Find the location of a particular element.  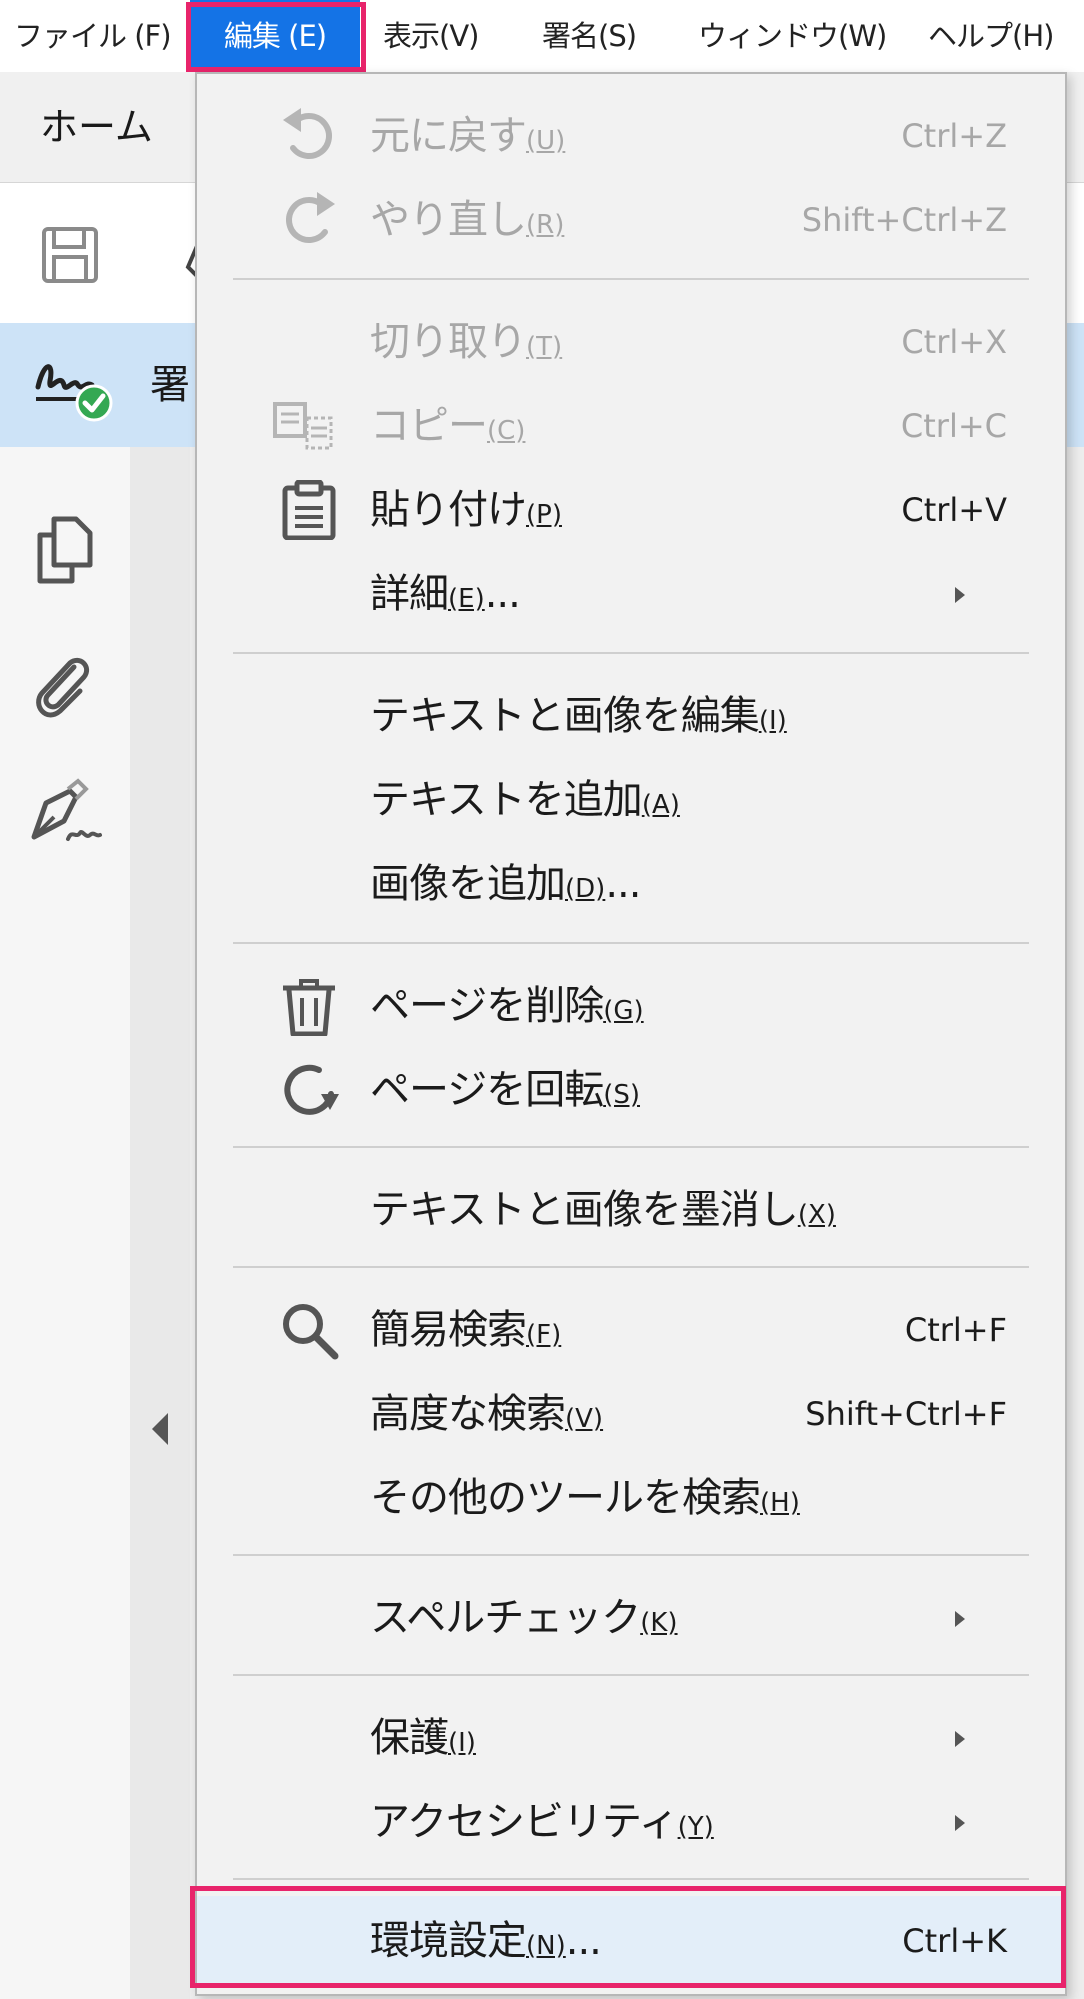

menu-item-preferences: 環境設定(N)... Ctrl+K is located at coordinates (631, 1941).